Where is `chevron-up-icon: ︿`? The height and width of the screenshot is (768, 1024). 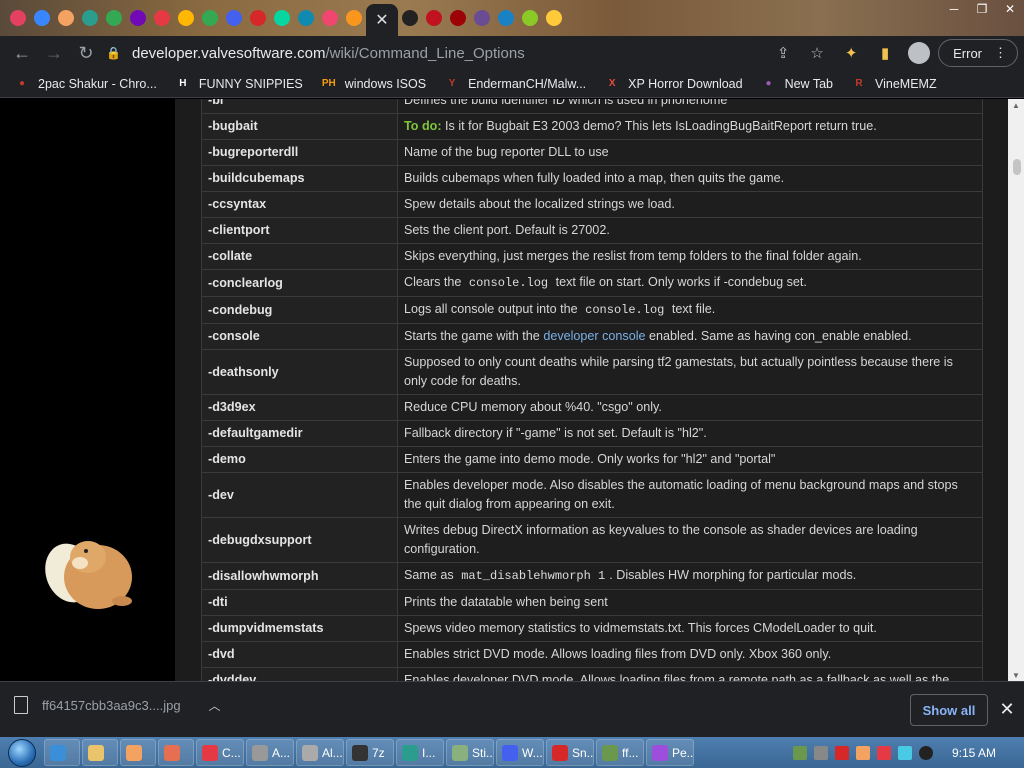
chevron-up-icon: ︿ is located at coordinates (215, 705).